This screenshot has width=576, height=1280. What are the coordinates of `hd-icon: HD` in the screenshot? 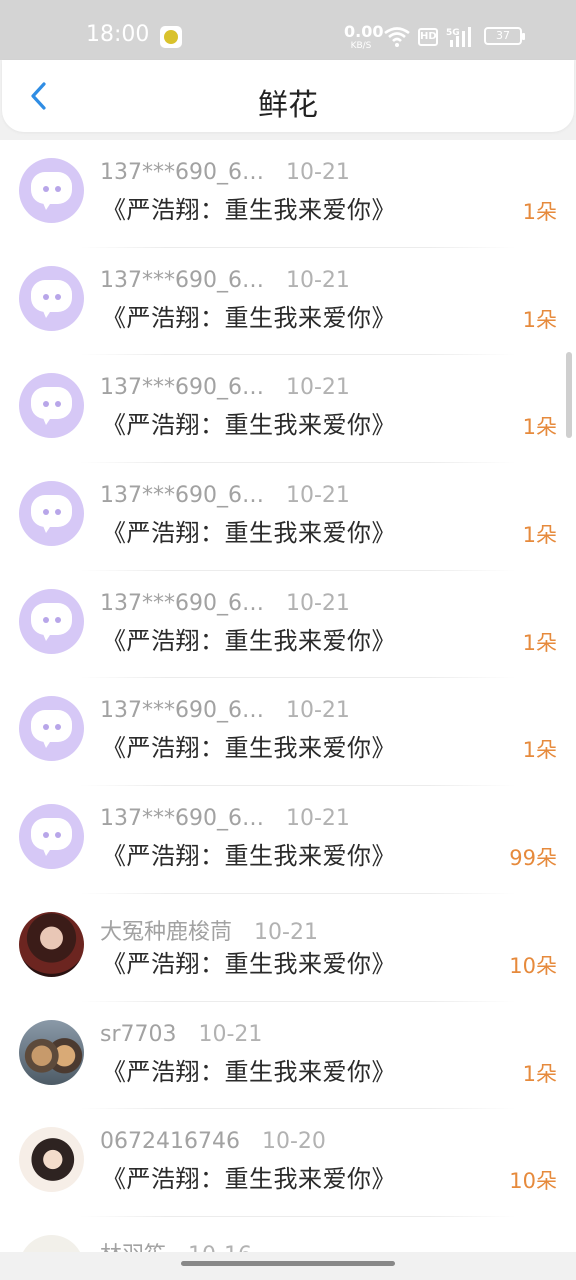 It's located at (428, 37).